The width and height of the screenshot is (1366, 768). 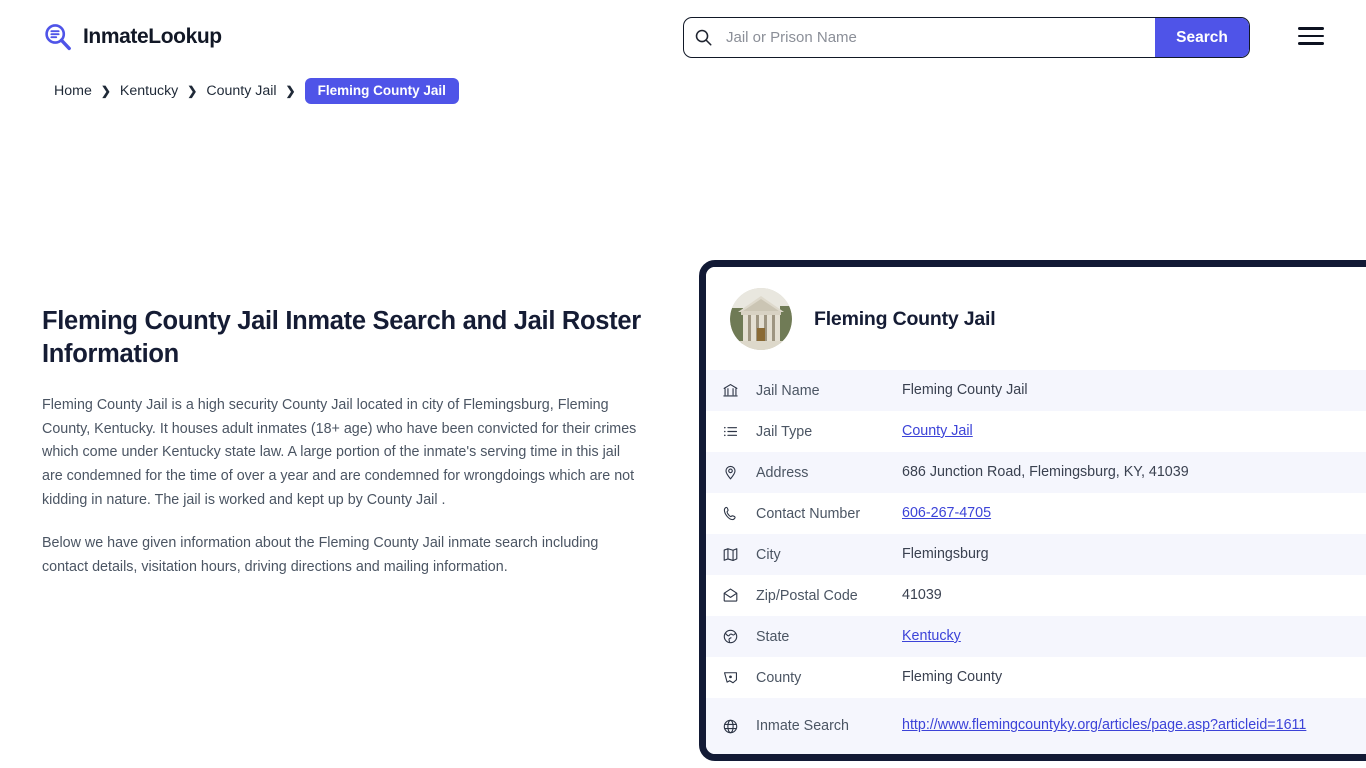 I want to click on list-icon, so click(x=739, y=431).